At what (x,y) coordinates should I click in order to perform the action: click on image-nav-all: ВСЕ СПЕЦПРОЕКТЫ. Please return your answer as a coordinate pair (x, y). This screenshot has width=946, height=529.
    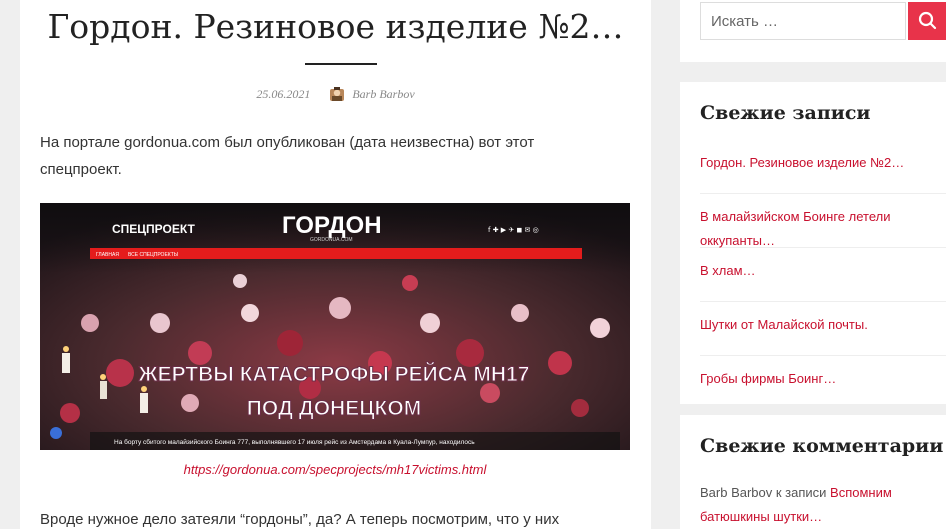
    Looking at the image, I should click on (153, 255).